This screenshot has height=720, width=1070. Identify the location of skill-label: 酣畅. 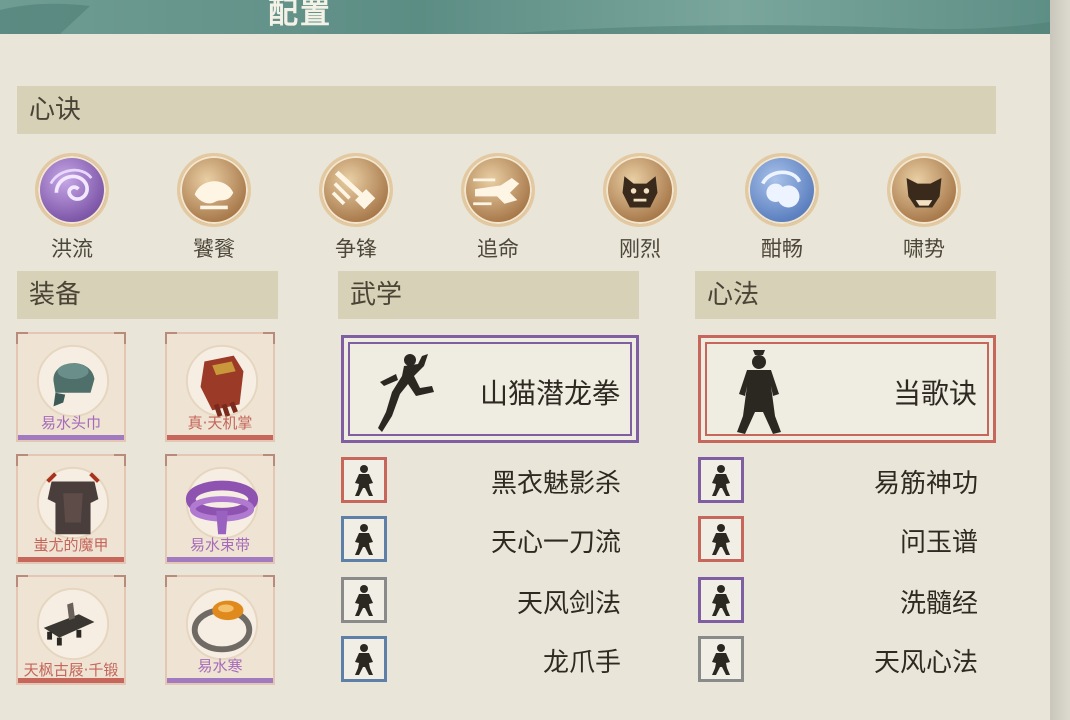
(782, 249).